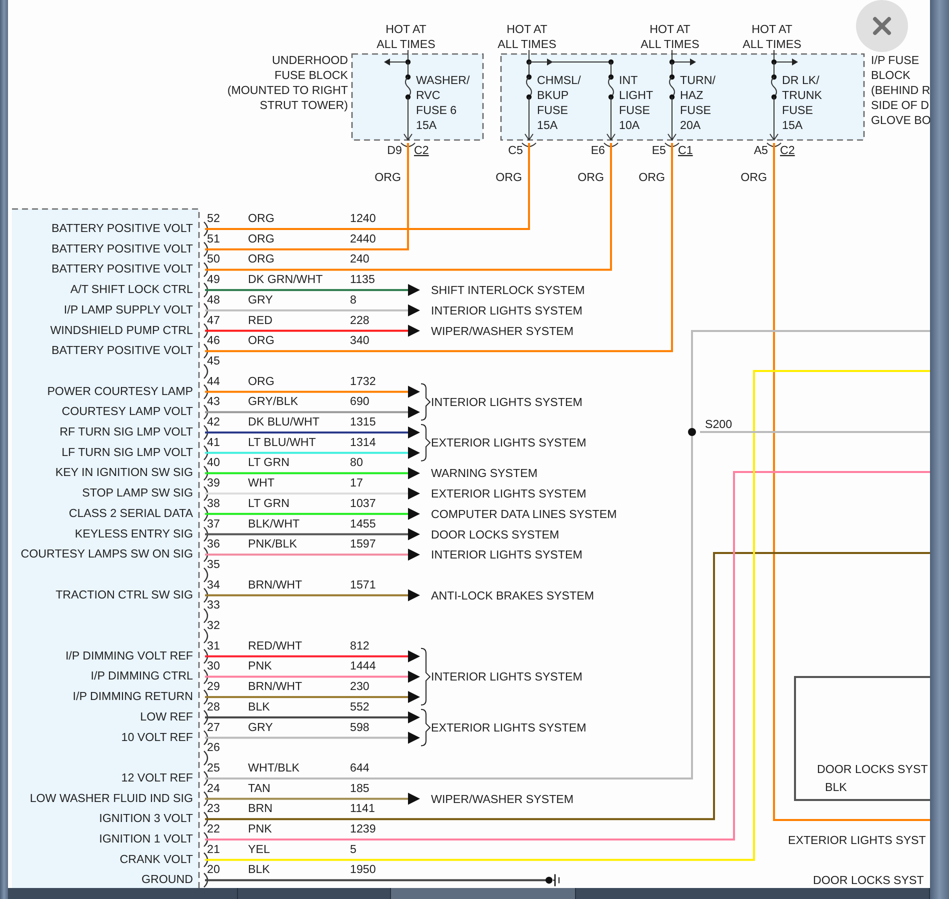 The image size is (949, 899). I want to click on fuse-label: CHMSL/ BKUP FUSE 15A, so click(559, 103).